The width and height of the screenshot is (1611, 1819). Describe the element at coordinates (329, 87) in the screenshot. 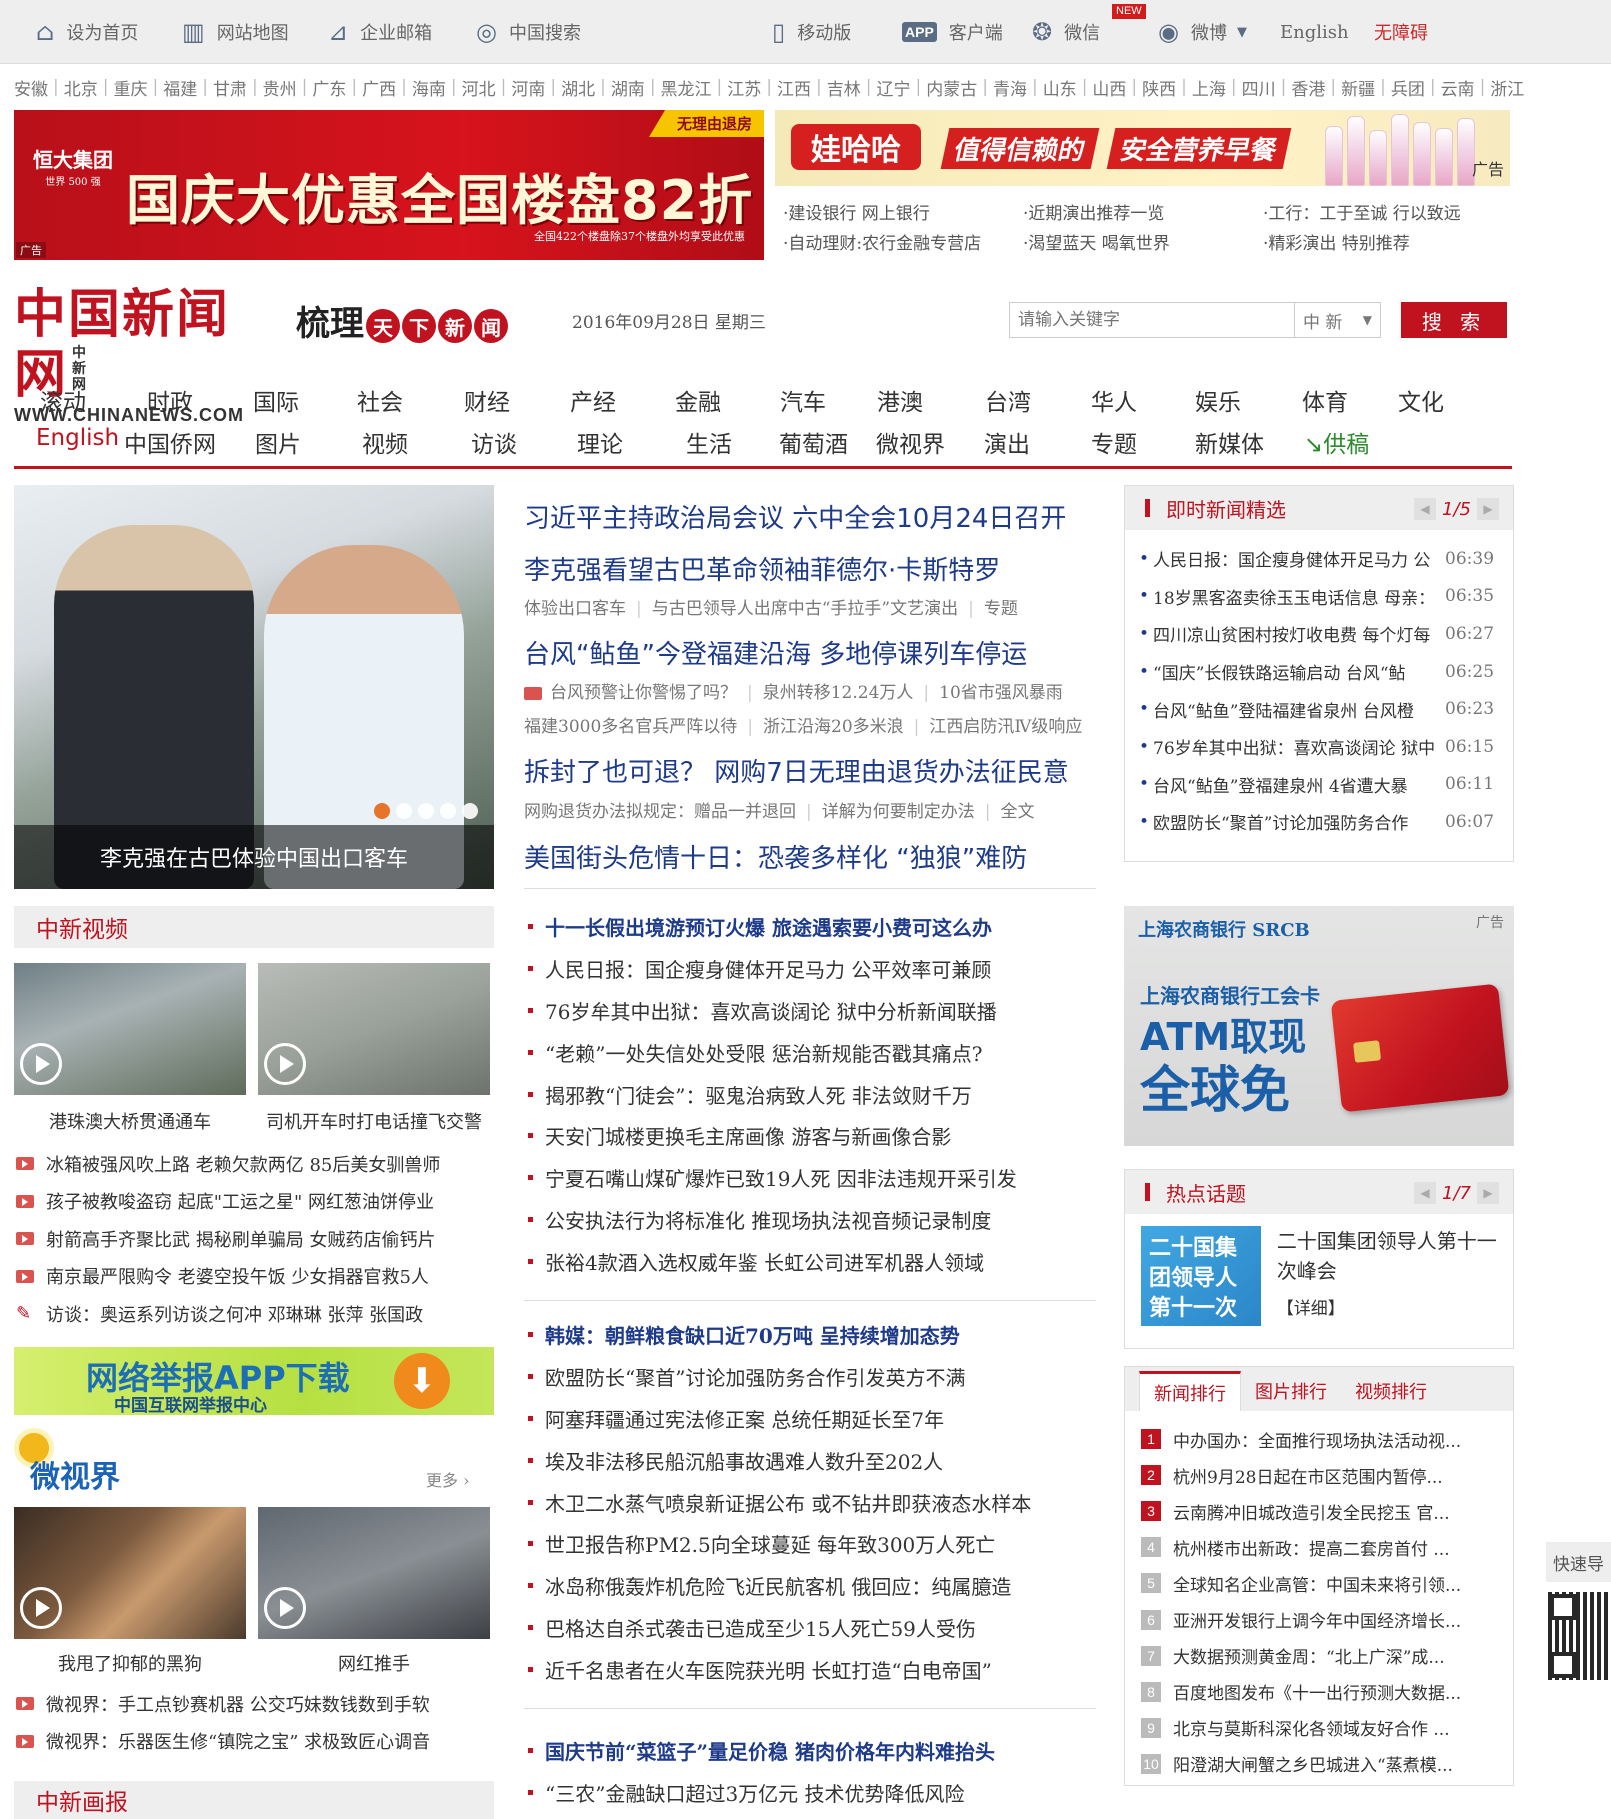

I see `region-link: 广东` at that location.